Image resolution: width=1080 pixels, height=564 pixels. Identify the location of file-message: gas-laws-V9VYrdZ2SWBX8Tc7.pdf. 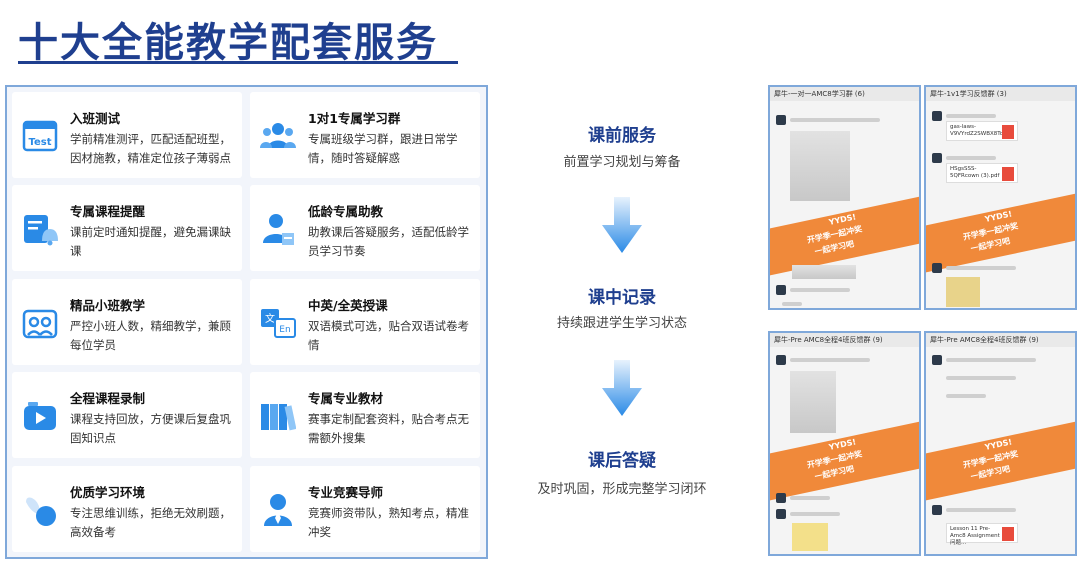
(982, 131).